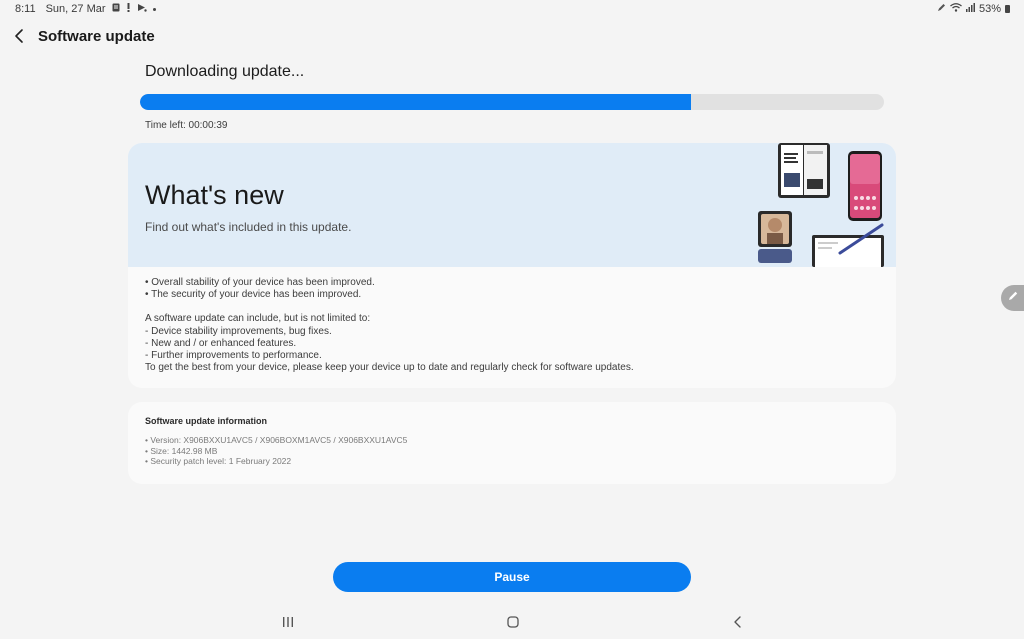 This screenshot has height=639, width=1024. What do you see at coordinates (25, 9) in the screenshot?
I see `status-time: 8:11` at bounding box center [25, 9].